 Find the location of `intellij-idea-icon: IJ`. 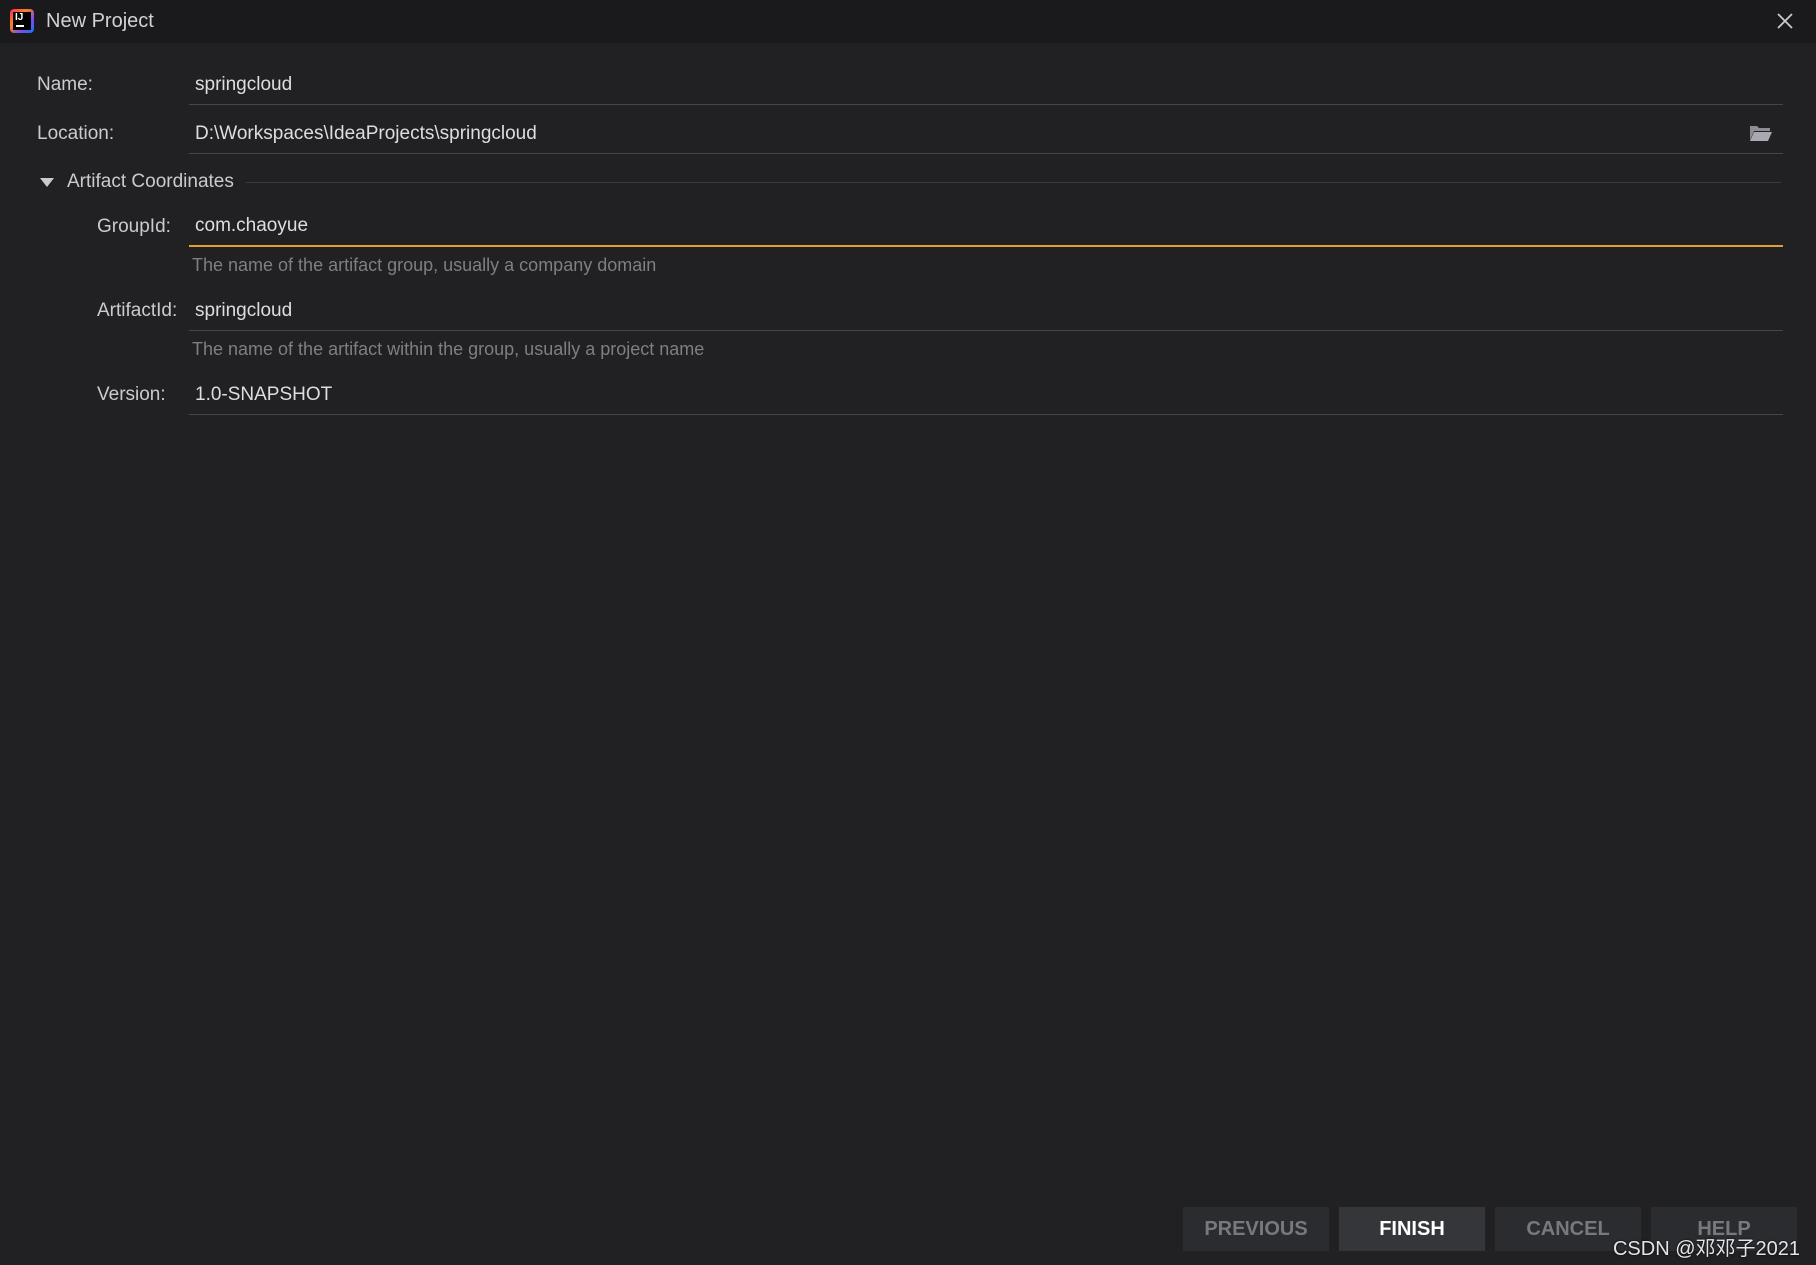

intellij-idea-icon: IJ is located at coordinates (22, 21).